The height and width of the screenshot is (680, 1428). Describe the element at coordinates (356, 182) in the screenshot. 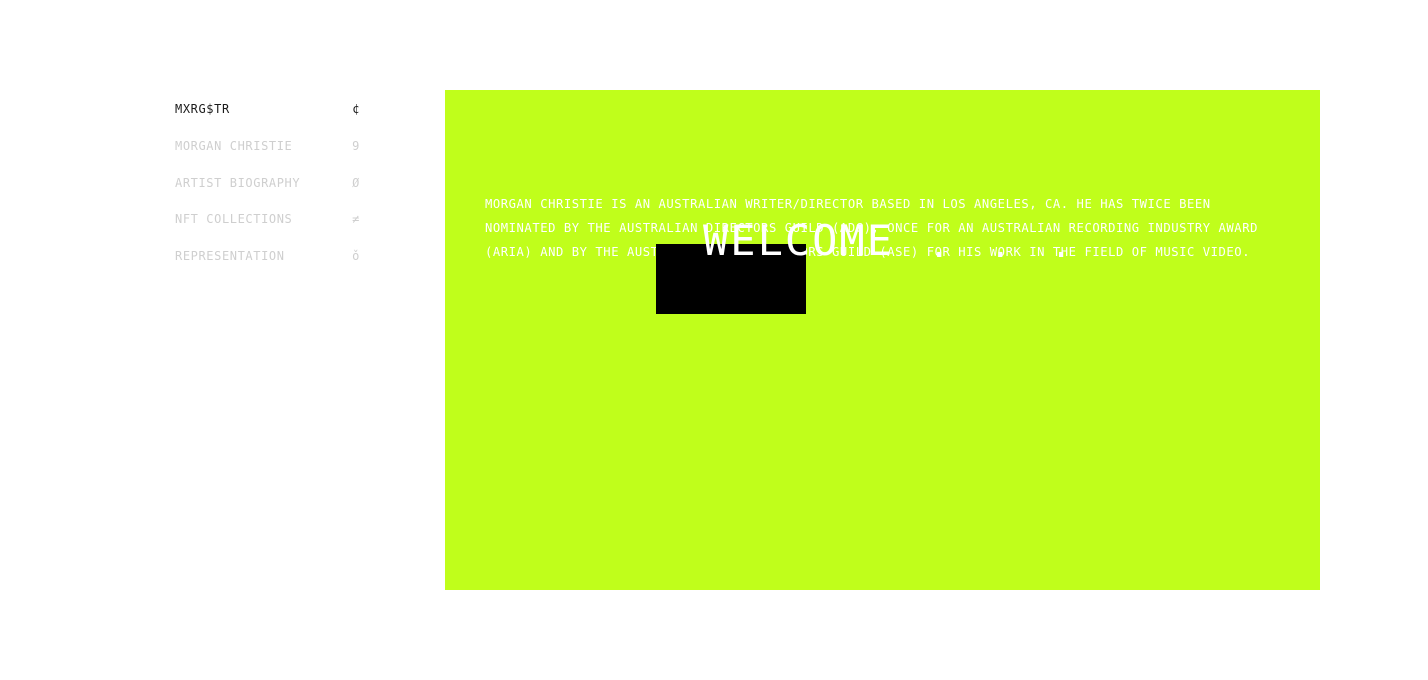

I see `slashed-zero-icon: Ø` at that location.